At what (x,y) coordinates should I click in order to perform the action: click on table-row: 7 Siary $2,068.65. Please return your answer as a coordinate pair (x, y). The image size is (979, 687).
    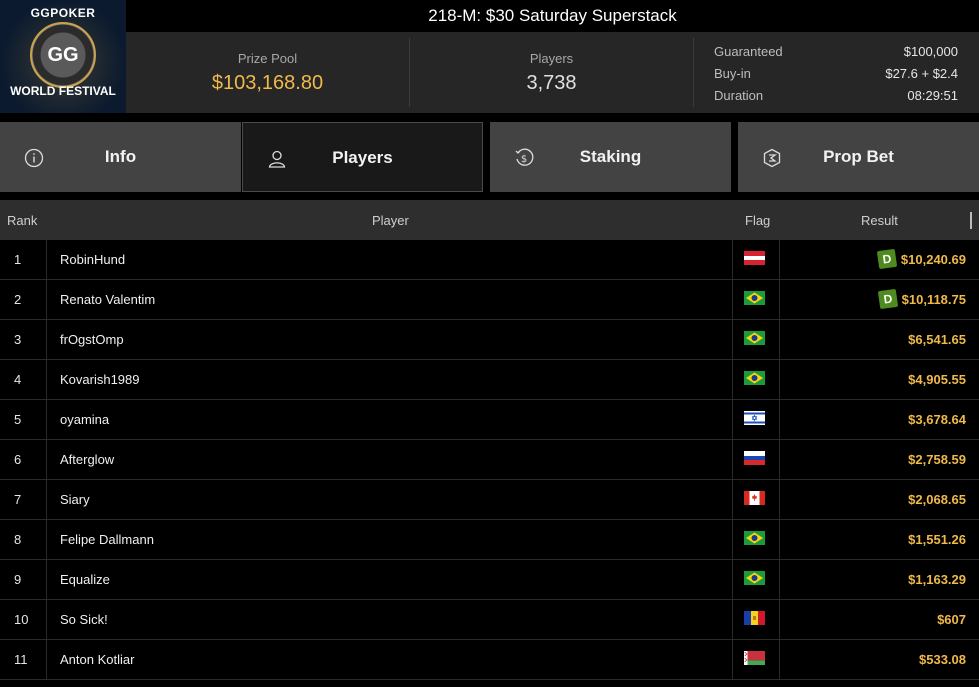
    Looking at the image, I should click on (489, 500).